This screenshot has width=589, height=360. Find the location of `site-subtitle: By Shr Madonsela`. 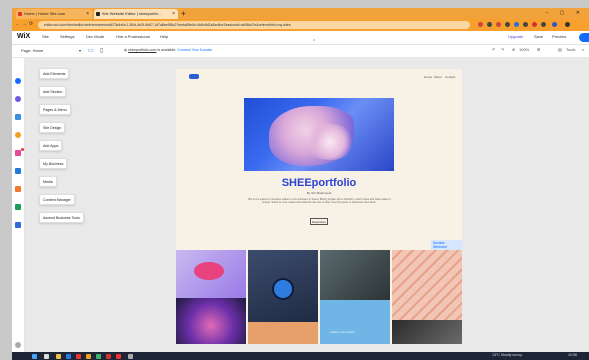

site-subtitle: By Shr Madonsela is located at coordinates (319, 193).